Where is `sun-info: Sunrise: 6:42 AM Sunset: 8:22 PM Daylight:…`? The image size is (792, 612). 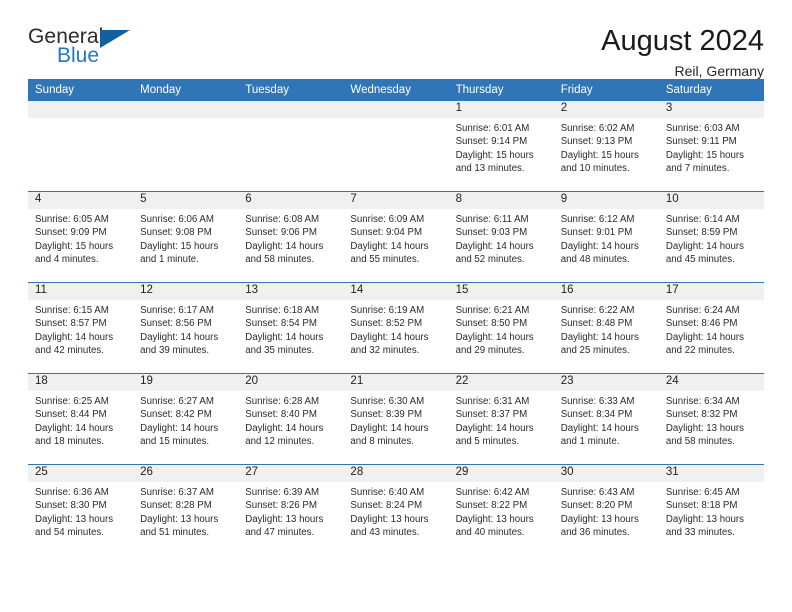
sun-info: Sunrise: 6:42 AM Sunset: 8:22 PM Daylight:… is located at coordinates (501, 510).